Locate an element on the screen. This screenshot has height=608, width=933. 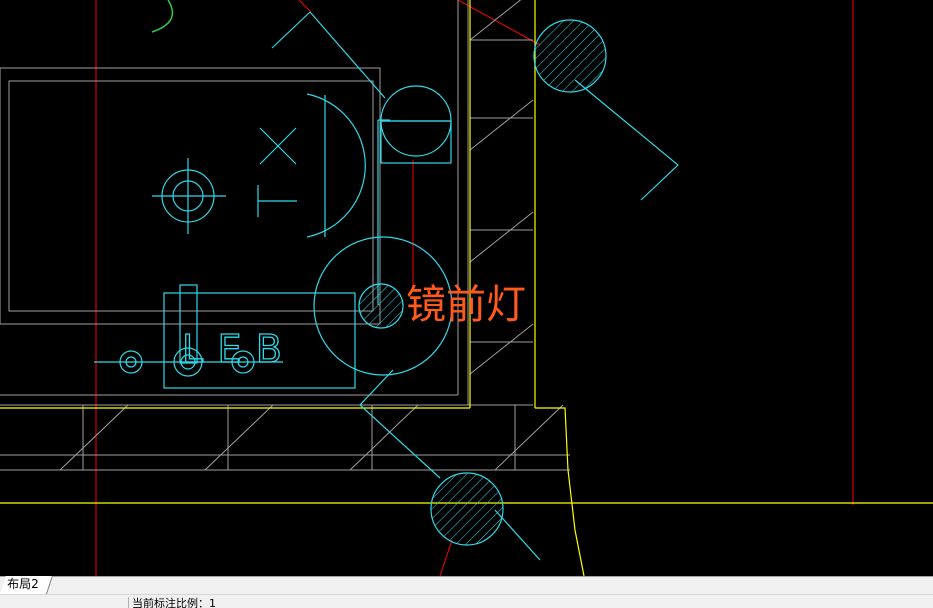
fixture-circle-bottom is located at coordinates (467, 509).